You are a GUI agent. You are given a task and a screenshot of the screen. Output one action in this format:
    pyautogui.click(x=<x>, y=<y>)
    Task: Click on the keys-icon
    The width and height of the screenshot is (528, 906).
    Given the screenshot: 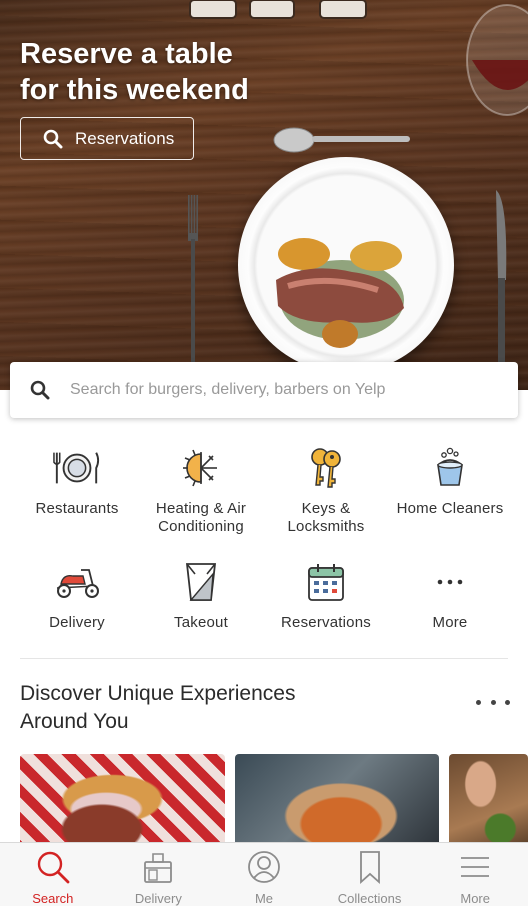 What is the action you would take?
    pyautogui.click(x=326, y=468)
    